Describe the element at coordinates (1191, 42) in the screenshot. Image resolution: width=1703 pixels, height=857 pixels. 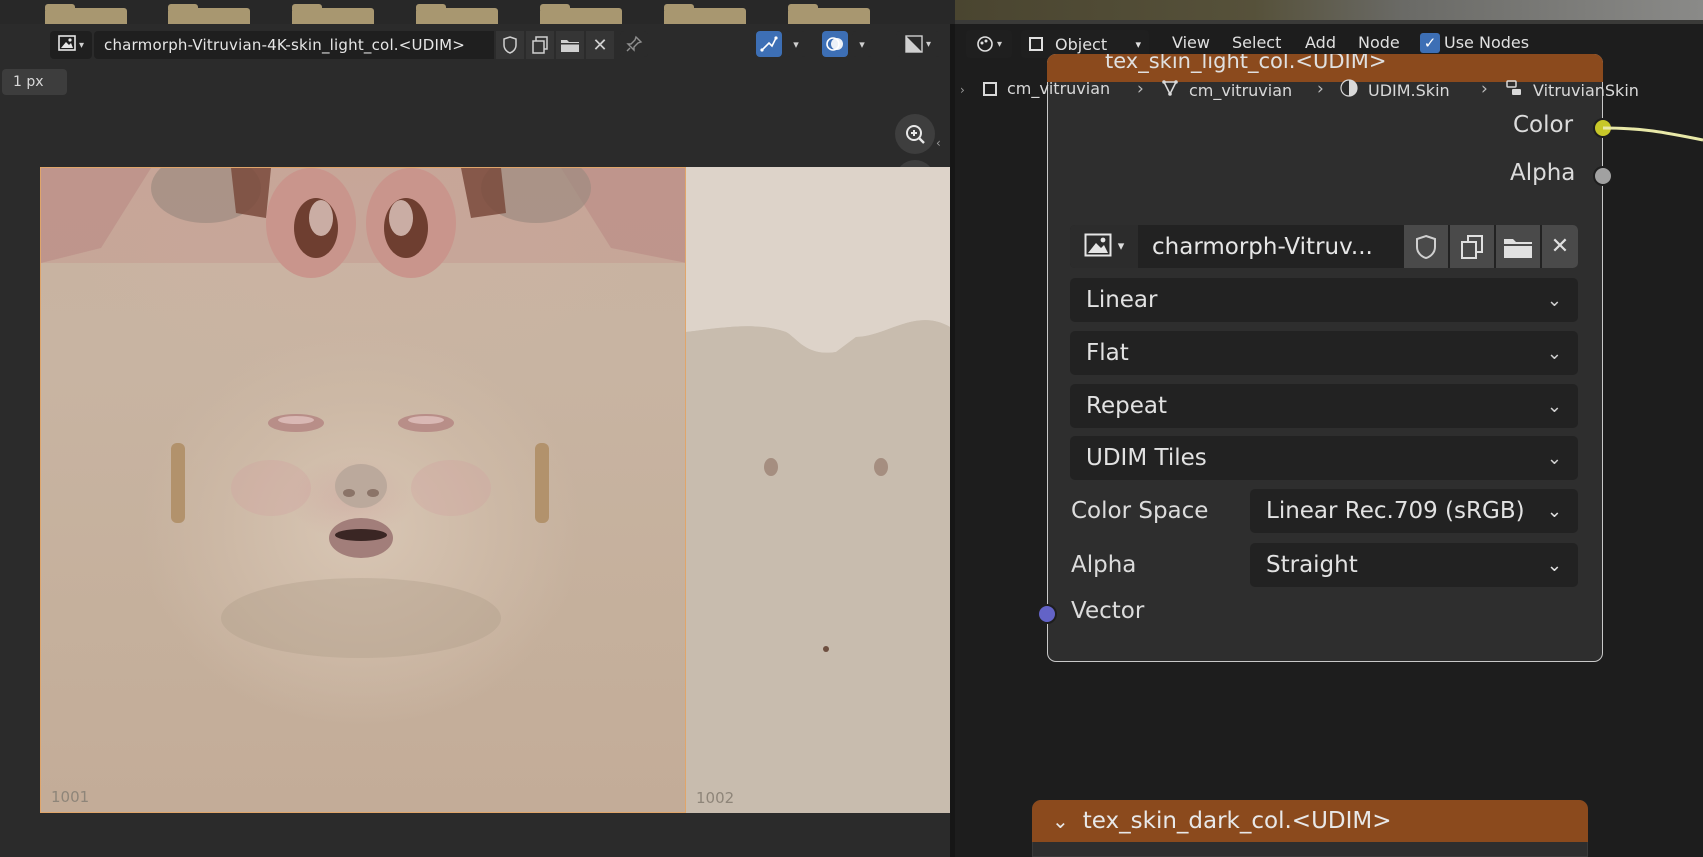
I see `menu-view: View` at that location.